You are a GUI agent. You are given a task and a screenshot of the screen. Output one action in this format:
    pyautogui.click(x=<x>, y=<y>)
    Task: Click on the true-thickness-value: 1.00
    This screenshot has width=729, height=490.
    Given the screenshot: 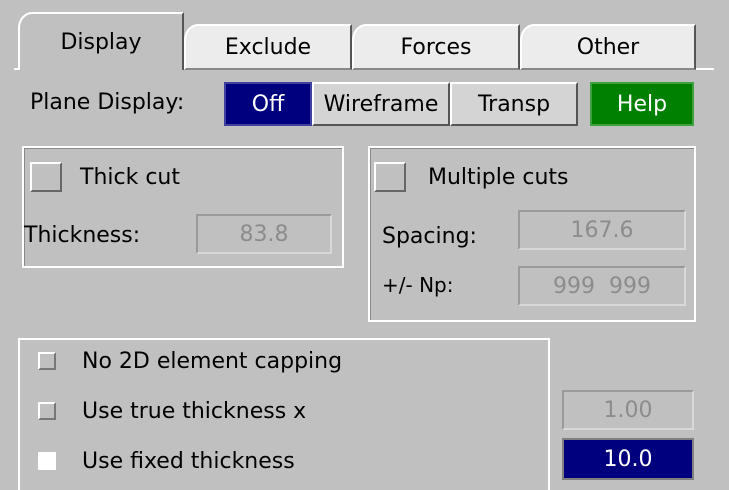 What is the action you would take?
    pyautogui.click(x=628, y=410)
    